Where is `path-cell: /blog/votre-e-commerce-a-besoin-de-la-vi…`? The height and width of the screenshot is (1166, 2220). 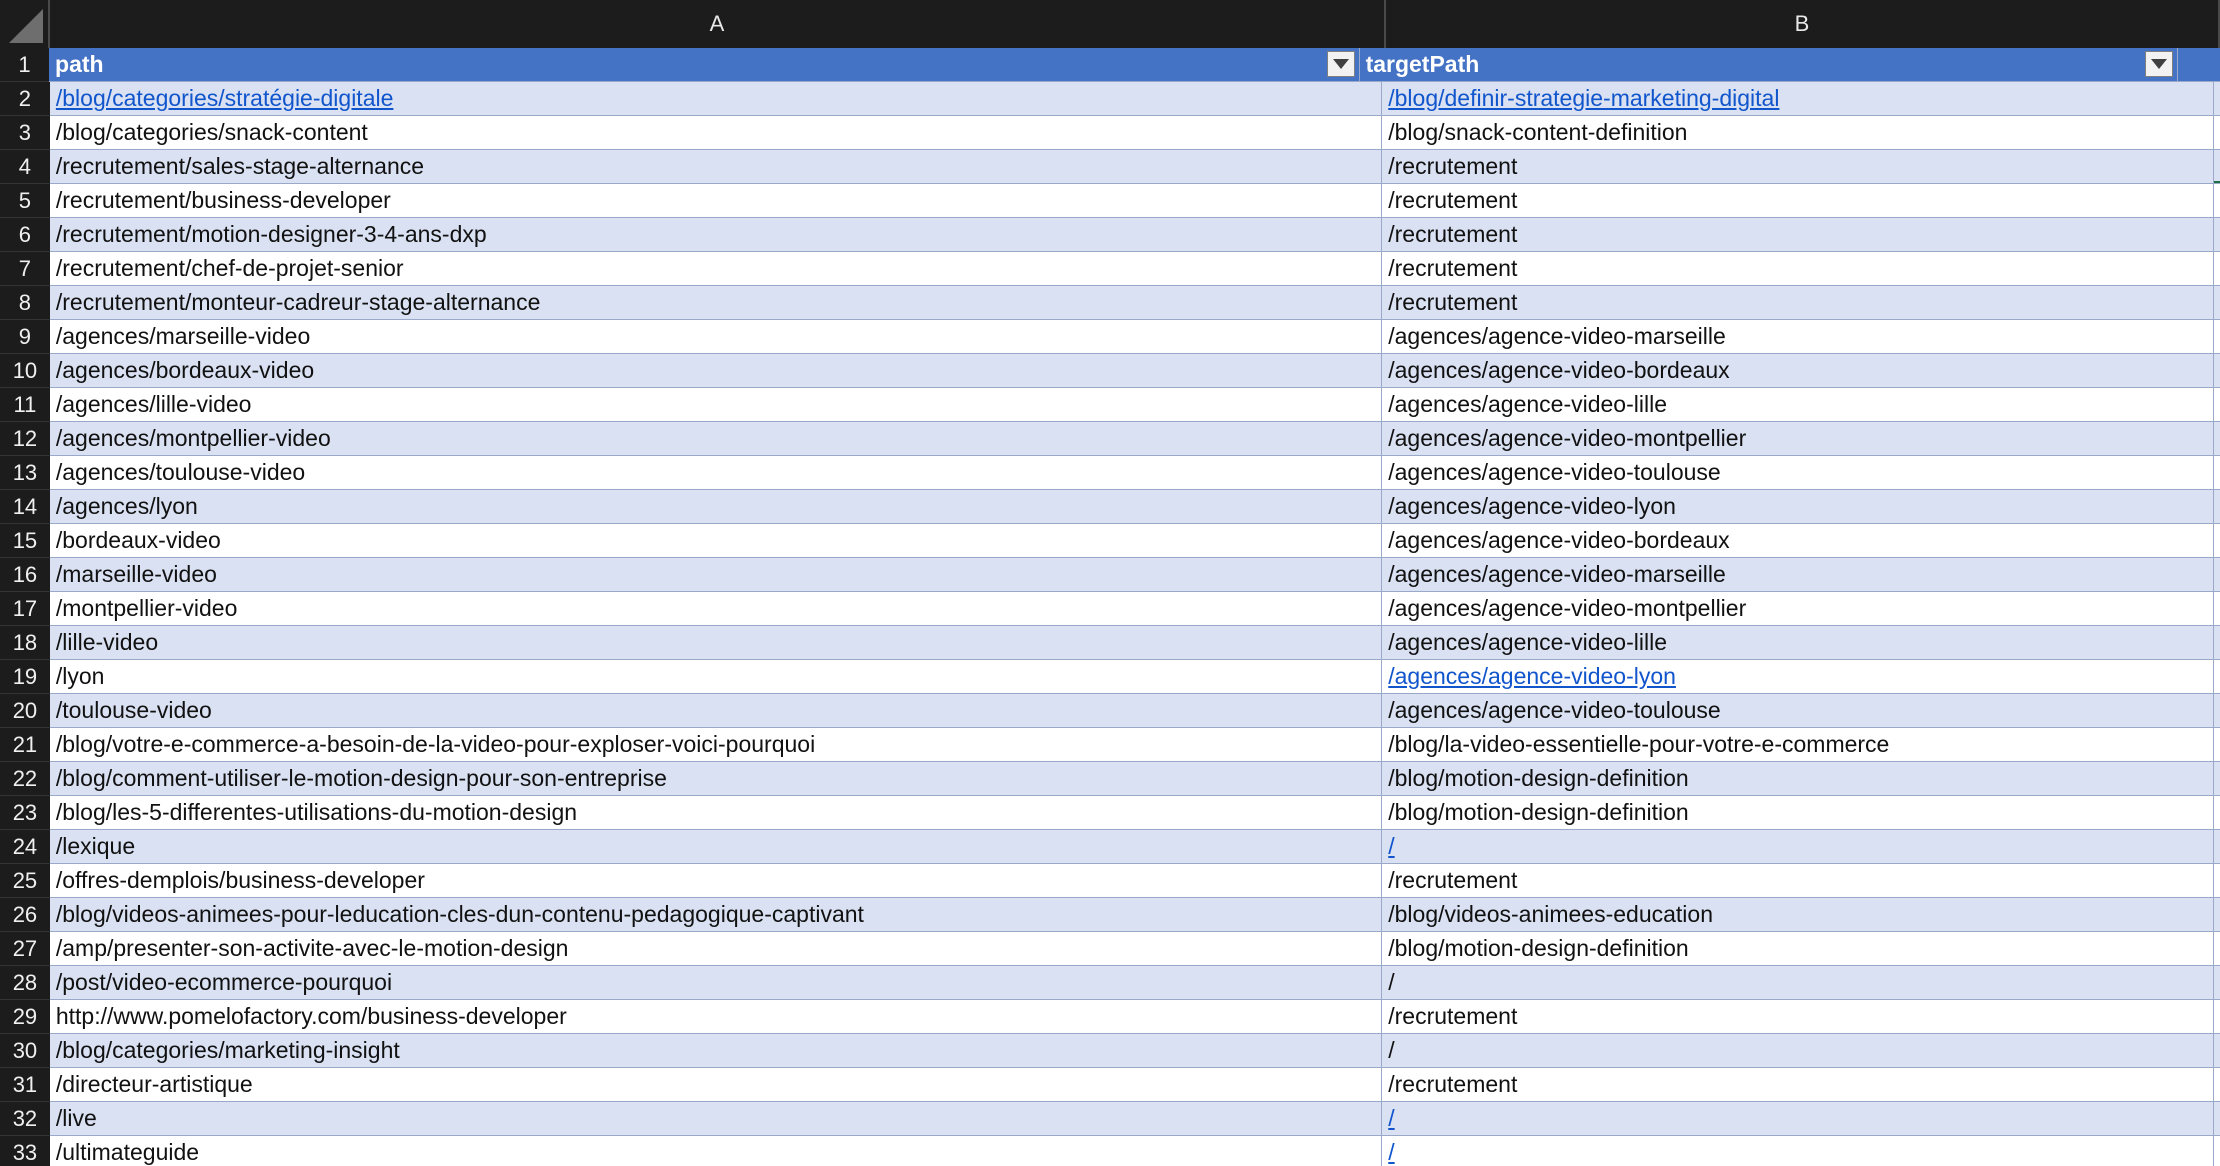 path-cell: /blog/votre-e-commerce-a-besoin-de-la-vi… is located at coordinates (716, 745).